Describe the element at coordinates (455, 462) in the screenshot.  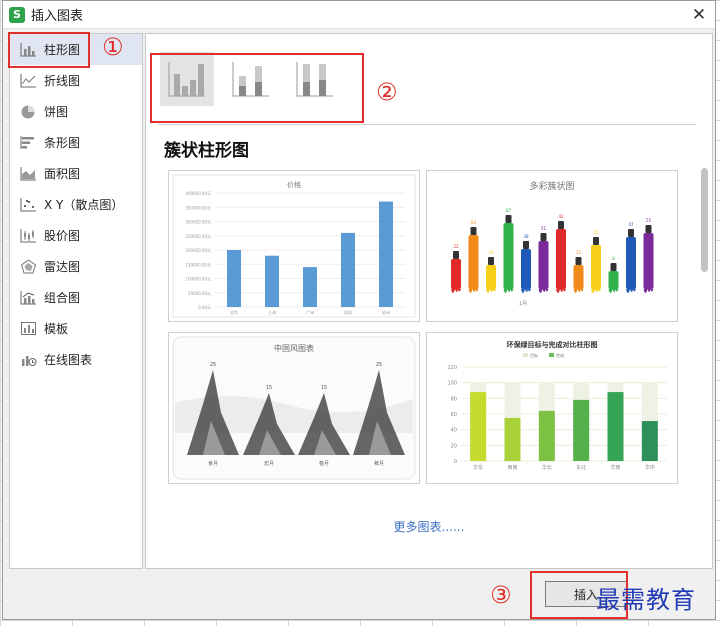
I see `y-tick-label: 0` at that location.